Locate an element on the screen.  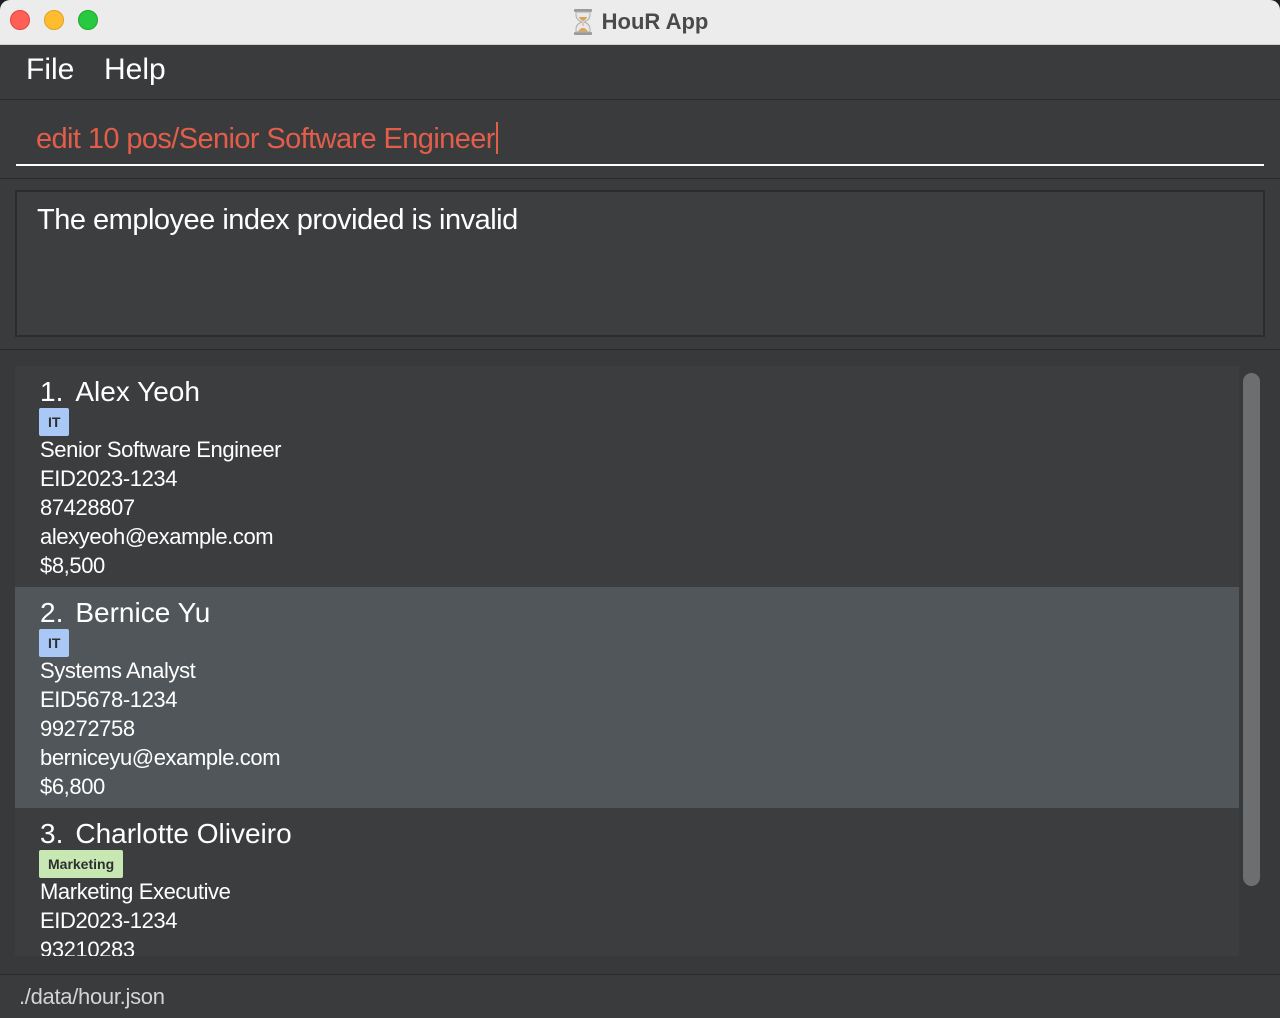
employee-phone: 99272758 is located at coordinates (87, 728).